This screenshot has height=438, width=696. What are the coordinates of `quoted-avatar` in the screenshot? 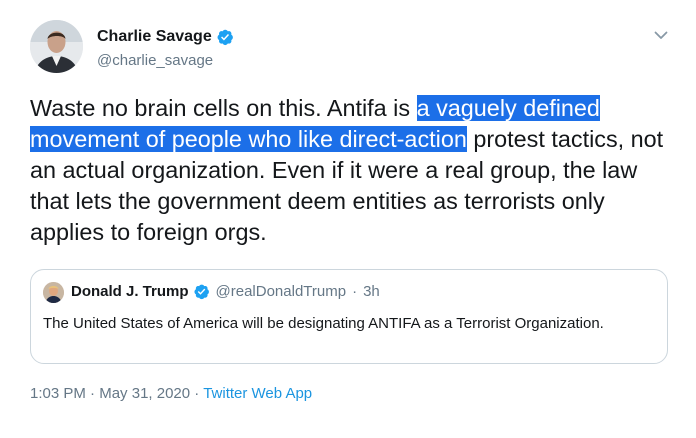 It's located at (53, 292).